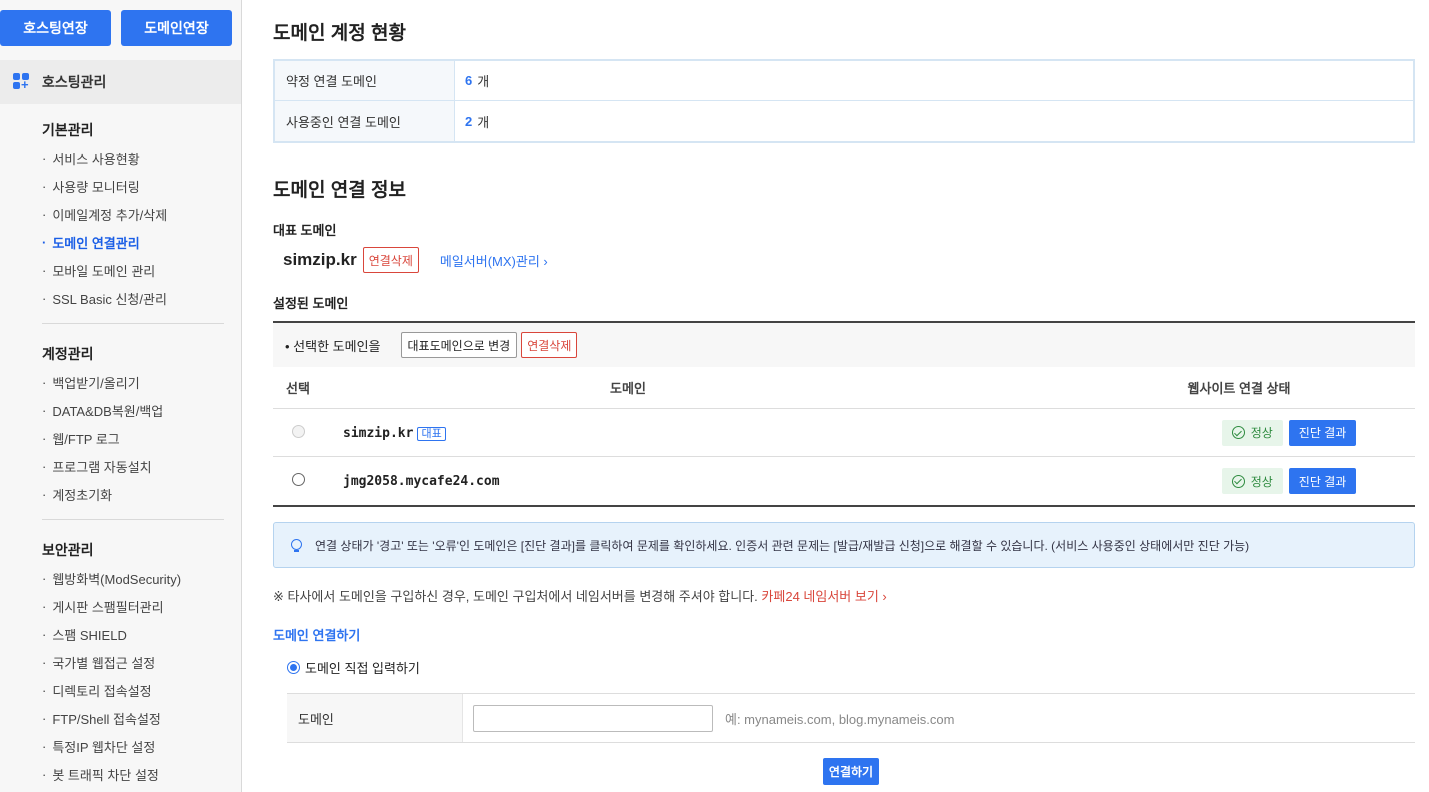 The image size is (1429, 792). What do you see at coordinates (628, 388) in the screenshot?
I see `col-domain-header: 도메인` at bounding box center [628, 388].